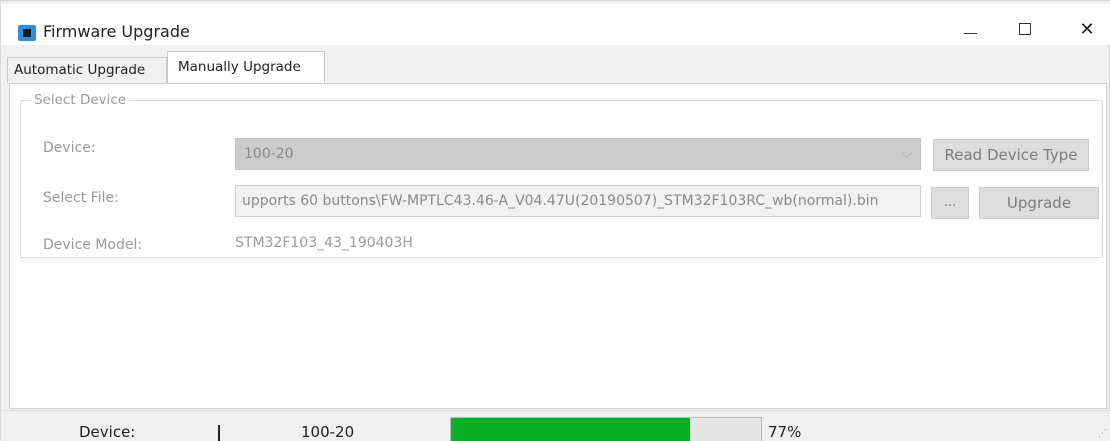  What do you see at coordinates (1011, 155) in the screenshot?
I see `read-device-type-button: Read Device Type` at bounding box center [1011, 155].